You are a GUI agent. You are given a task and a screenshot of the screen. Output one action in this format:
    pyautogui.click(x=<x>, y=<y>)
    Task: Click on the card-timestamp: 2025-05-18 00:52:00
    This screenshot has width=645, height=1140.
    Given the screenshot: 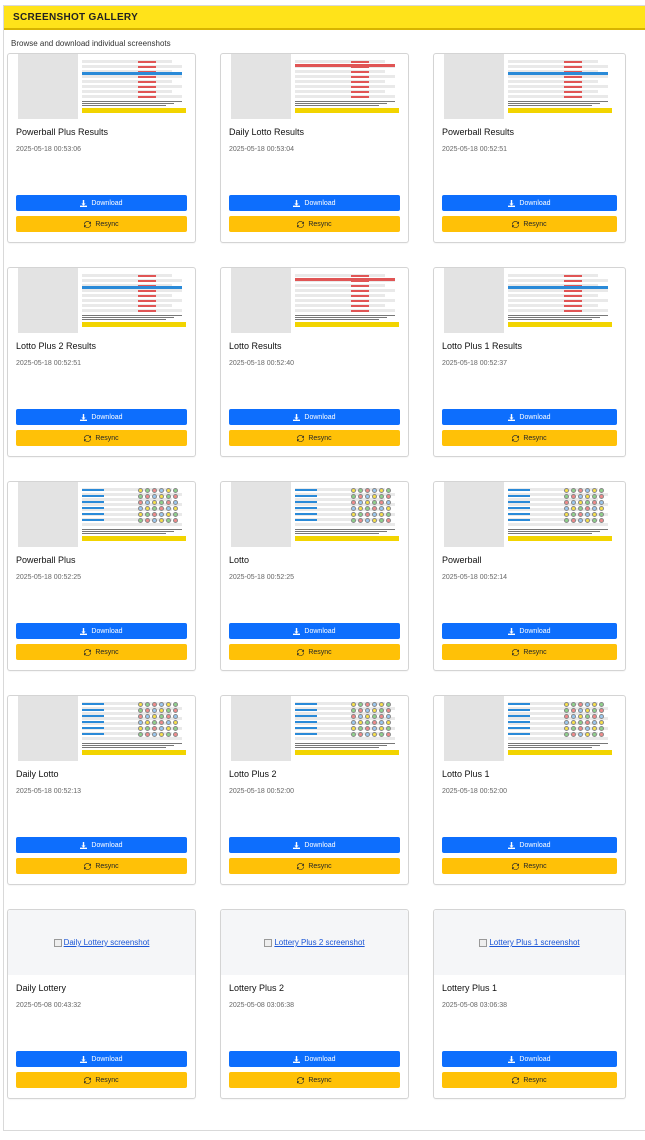 What is the action you would take?
    pyautogui.click(x=474, y=791)
    